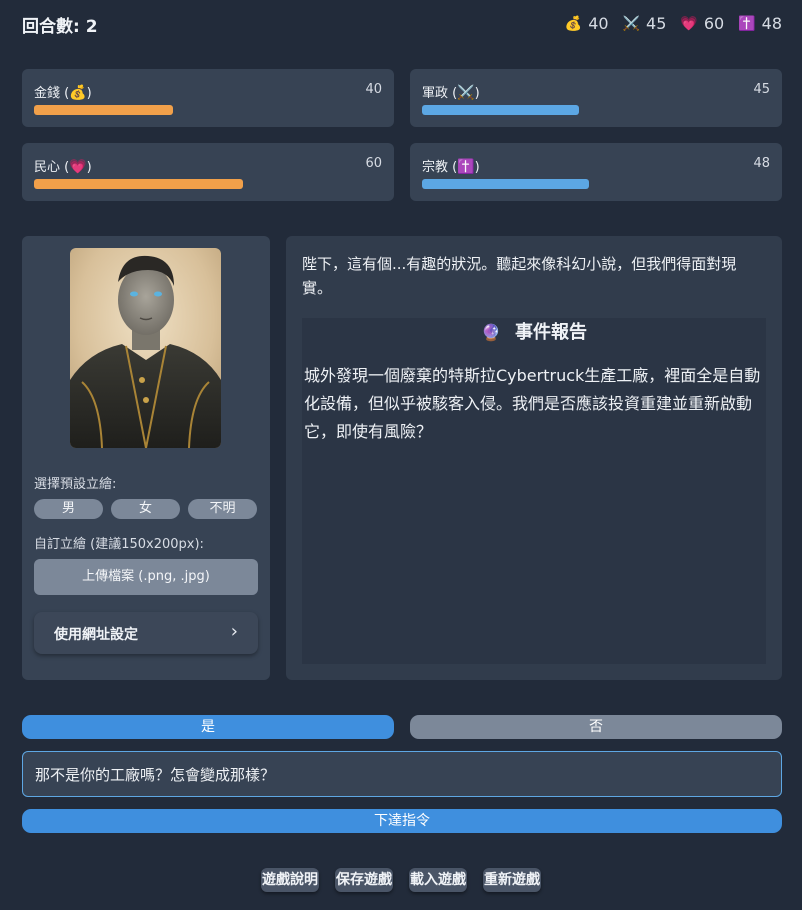  Describe the element at coordinates (771, 23) in the screenshot. I see `header-stat-value: 48` at that location.